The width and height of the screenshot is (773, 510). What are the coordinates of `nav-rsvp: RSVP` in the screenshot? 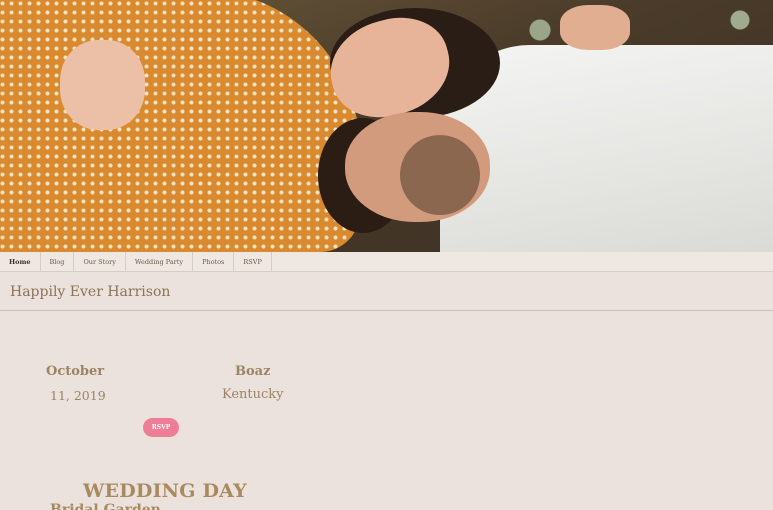 It's located at (253, 261).